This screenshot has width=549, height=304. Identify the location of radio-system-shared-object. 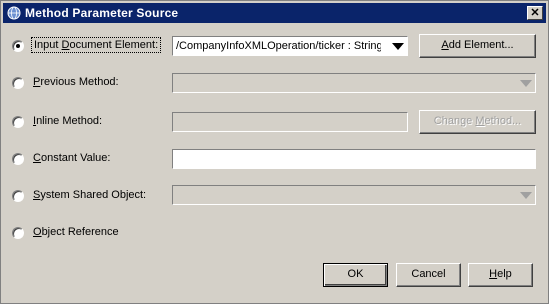
(18, 196).